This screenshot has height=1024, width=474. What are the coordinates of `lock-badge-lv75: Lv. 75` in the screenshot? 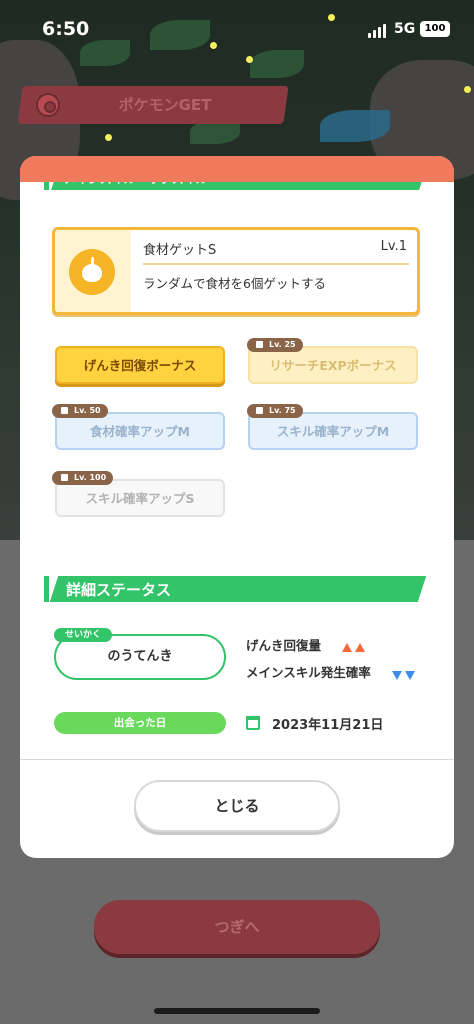 It's located at (275, 411).